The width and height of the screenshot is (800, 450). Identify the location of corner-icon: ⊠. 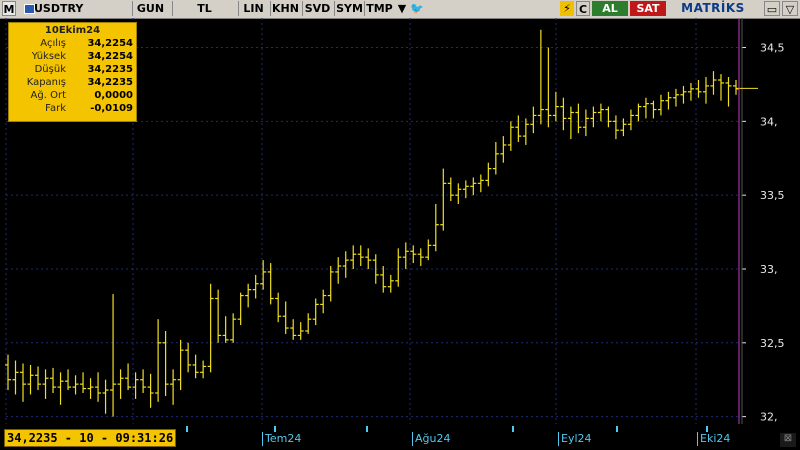
(788, 440).